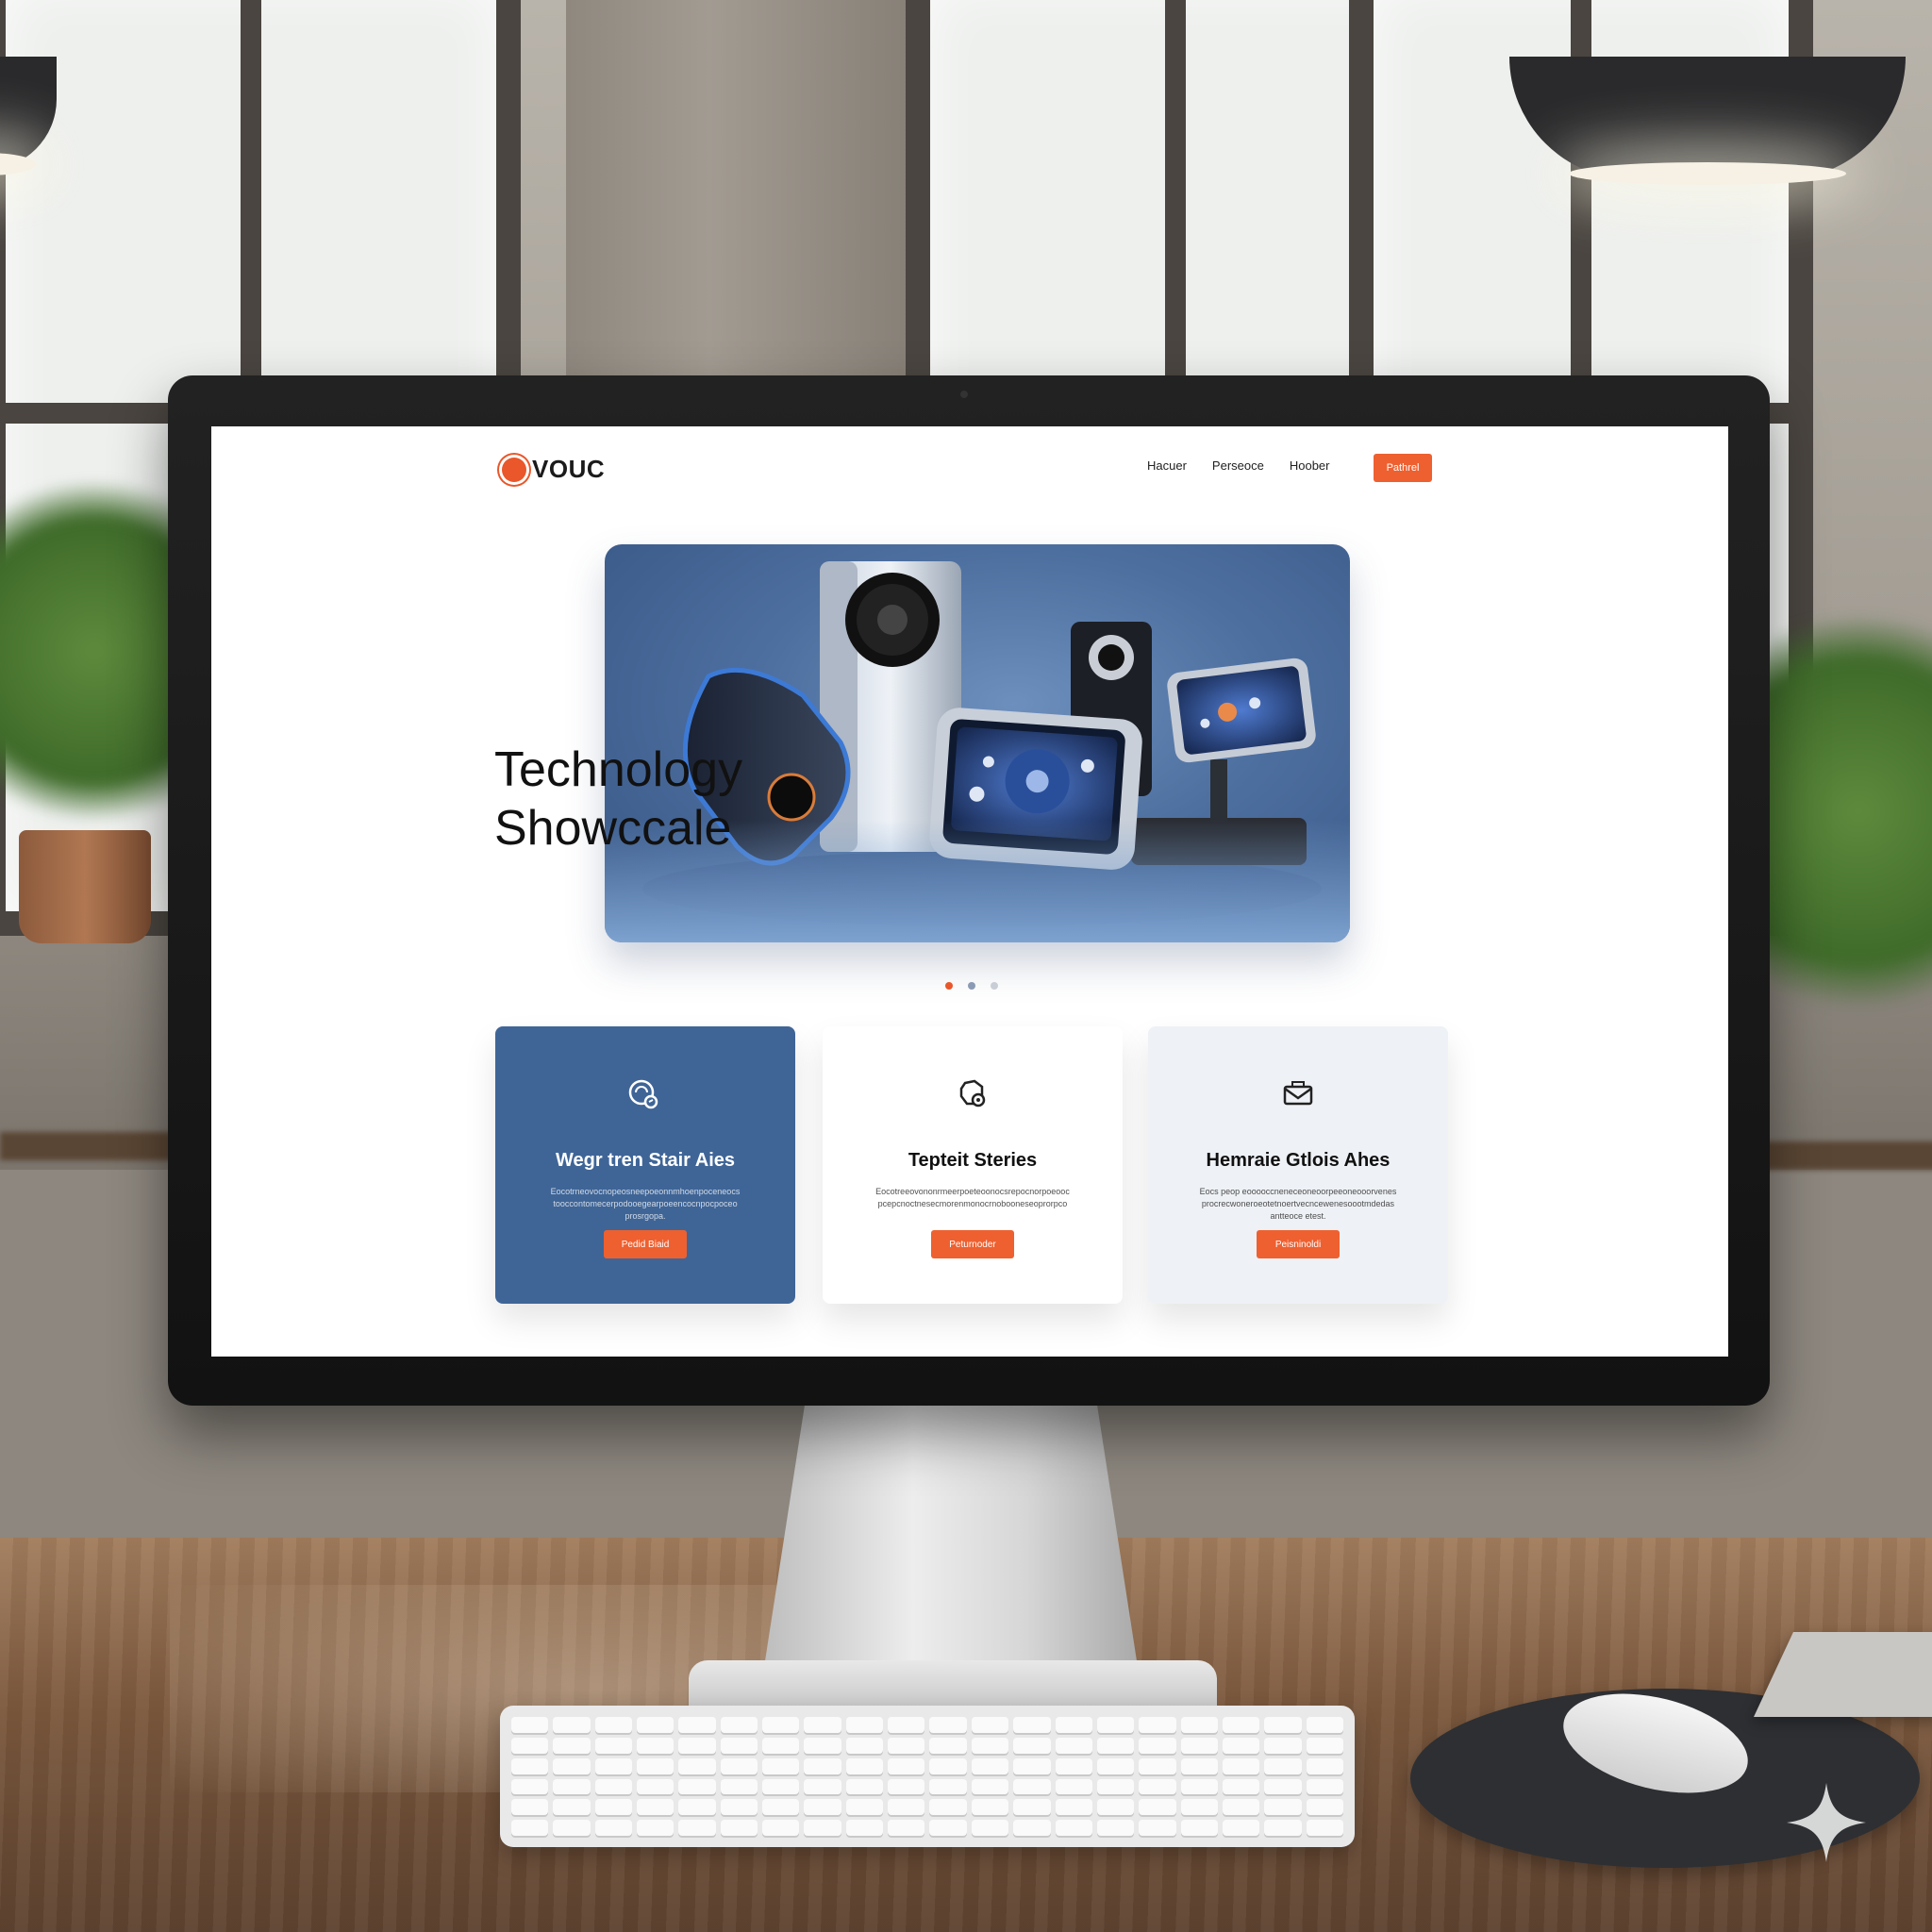 The width and height of the screenshot is (1932, 1932). What do you see at coordinates (94, 1146) in the screenshot?
I see `background-shelf-left` at bounding box center [94, 1146].